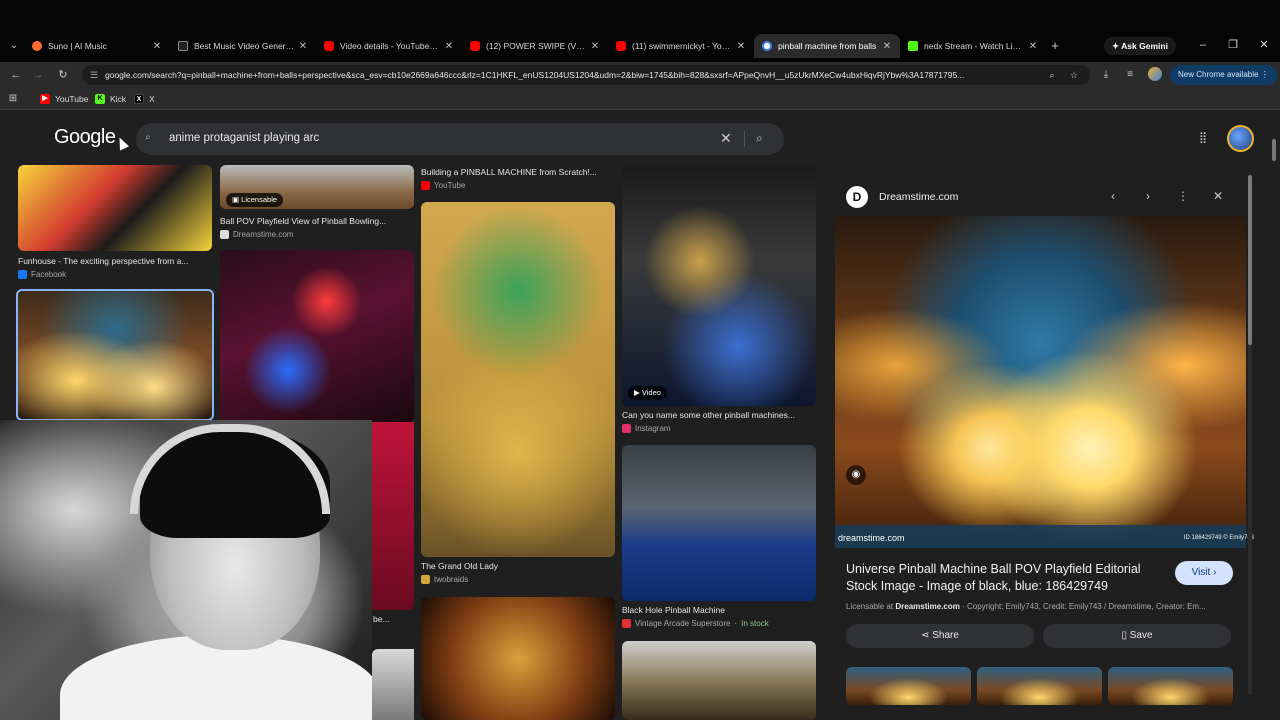 This screenshot has height=720, width=1280. Describe the element at coordinates (518, 566) in the screenshot. I see `result-caption: The Grand Old Lady` at that location.